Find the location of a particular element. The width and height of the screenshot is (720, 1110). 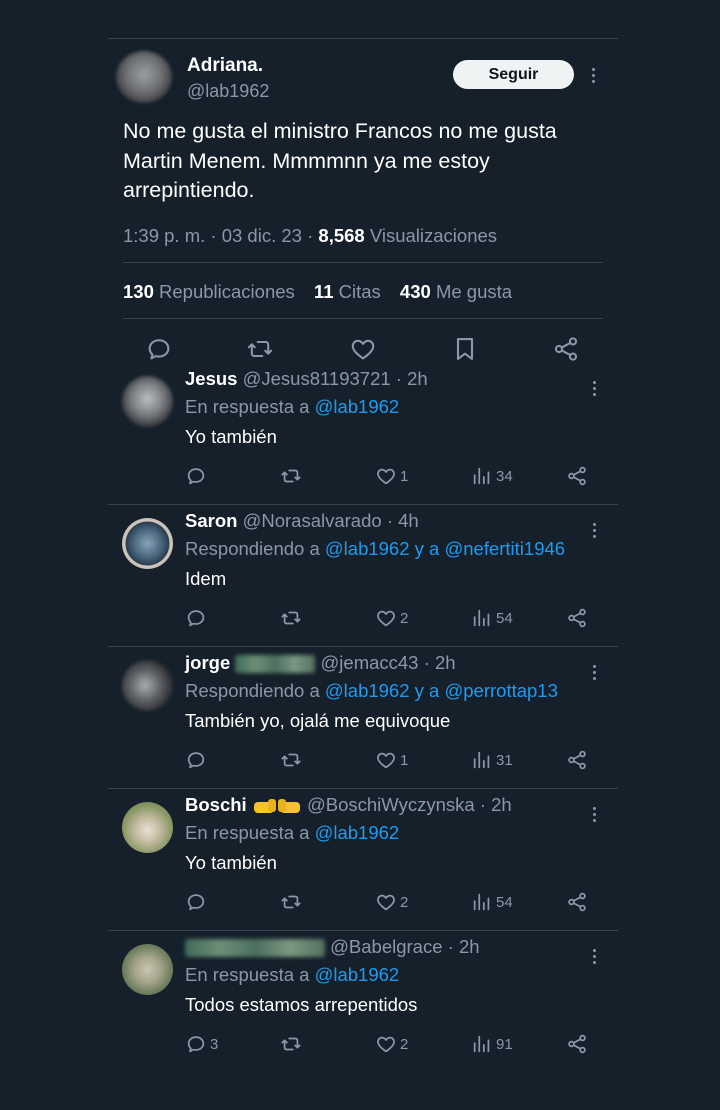

redacted-name is located at coordinates (255, 948).